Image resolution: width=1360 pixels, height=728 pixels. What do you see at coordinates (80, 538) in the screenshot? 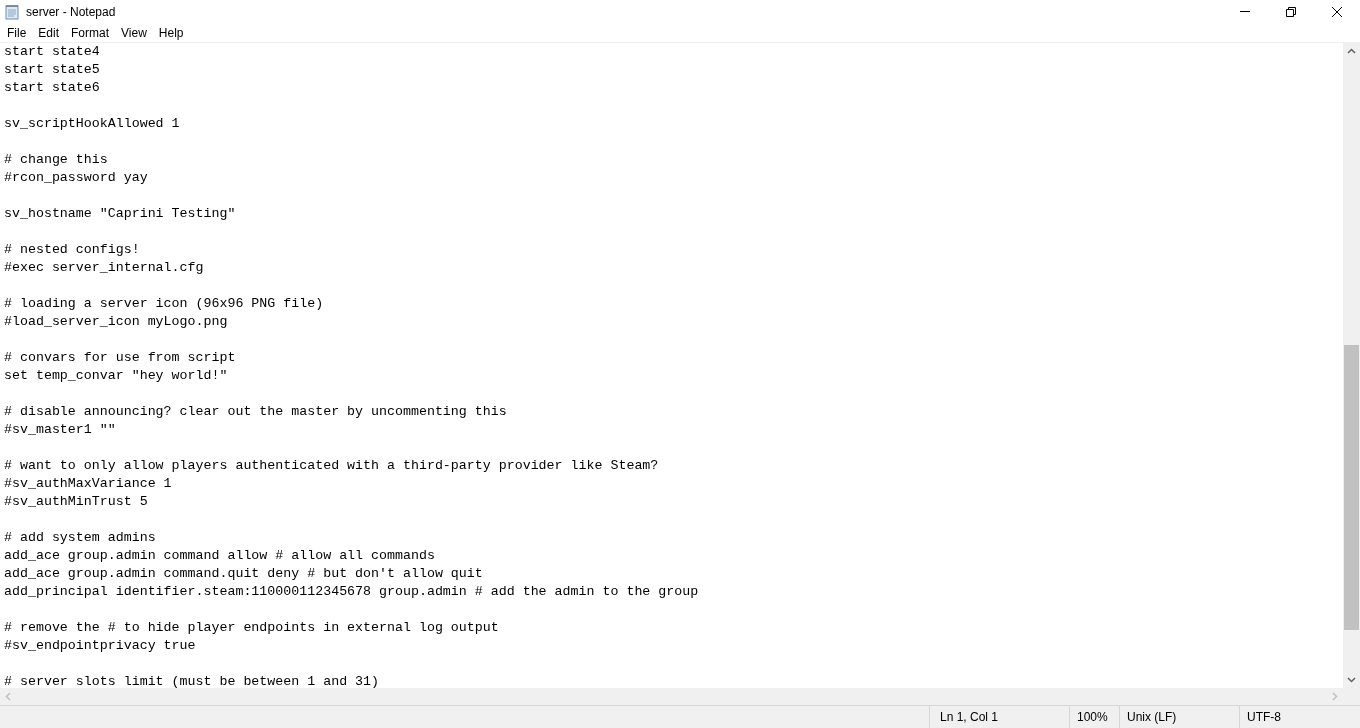
I see `text-line: # add system admins` at bounding box center [80, 538].